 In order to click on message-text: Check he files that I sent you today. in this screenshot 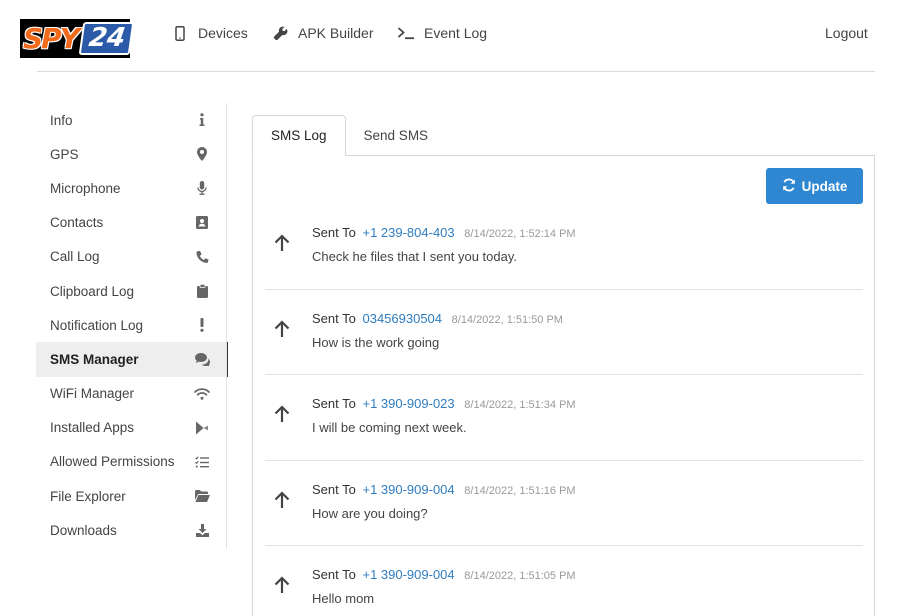, I will do `click(414, 256)`.